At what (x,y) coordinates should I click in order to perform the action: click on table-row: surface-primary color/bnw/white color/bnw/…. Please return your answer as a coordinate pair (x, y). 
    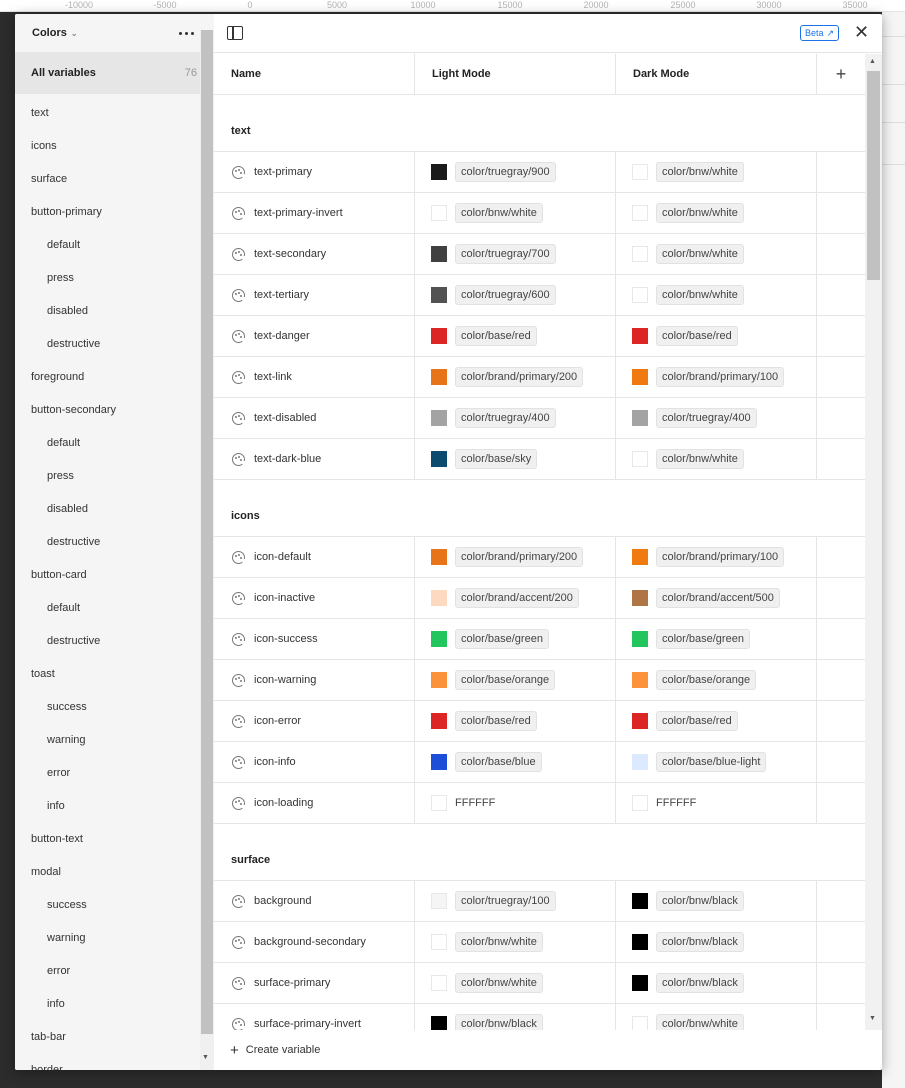
    Looking at the image, I should click on (539, 983).